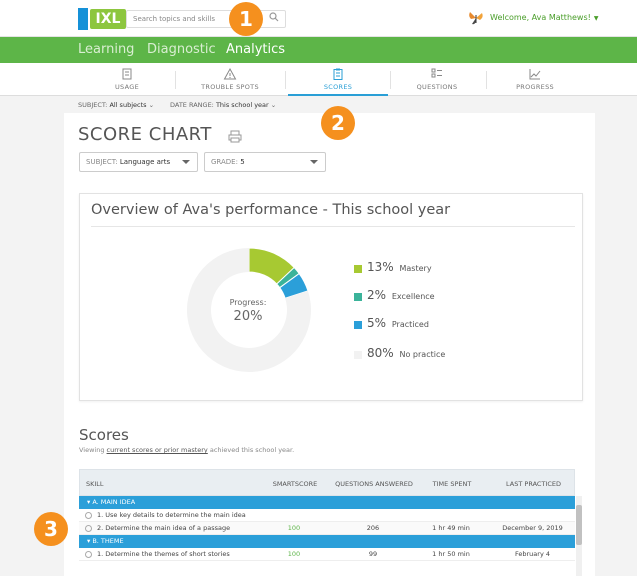 This screenshot has width=637, height=576. I want to click on tab-analytics: Analytics, so click(255, 49).